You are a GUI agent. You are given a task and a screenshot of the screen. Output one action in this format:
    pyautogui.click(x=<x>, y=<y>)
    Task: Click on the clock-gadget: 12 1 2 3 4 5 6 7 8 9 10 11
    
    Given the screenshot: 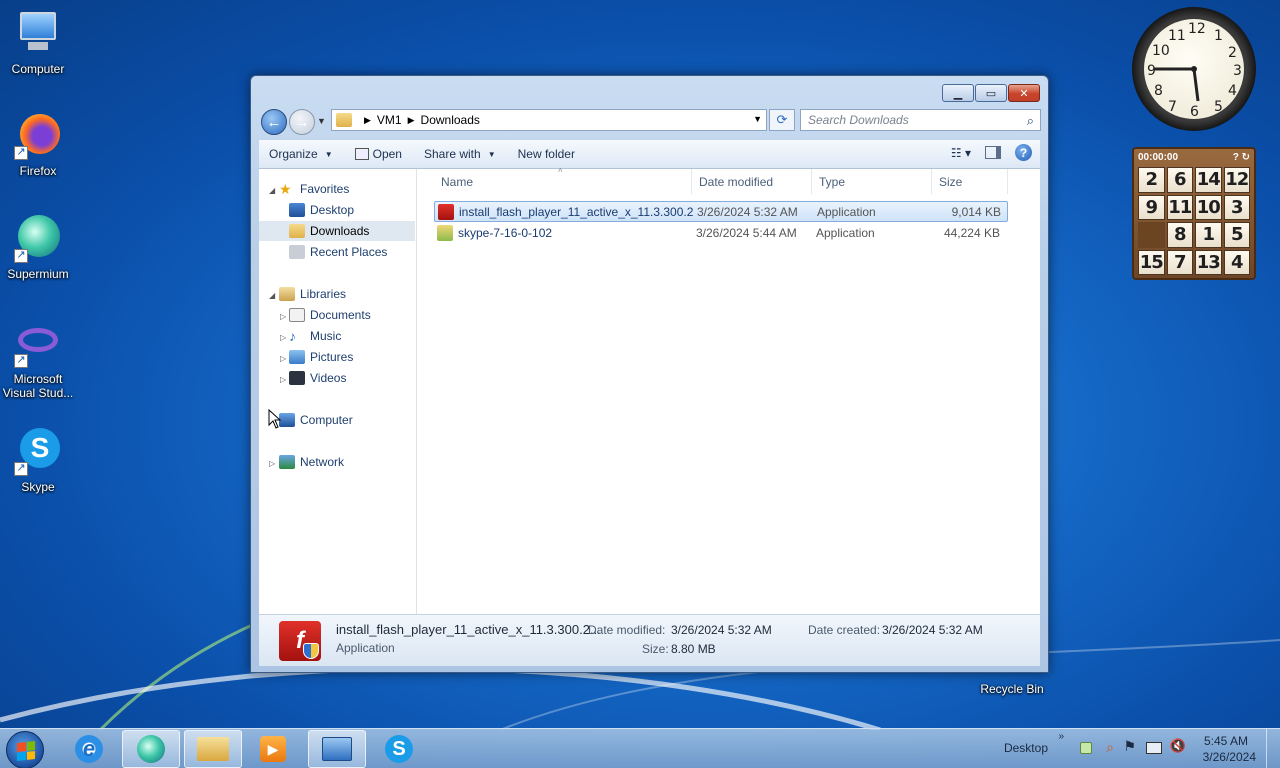 What is the action you would take?
    pyautogui.click(x=1194, y=69)
    